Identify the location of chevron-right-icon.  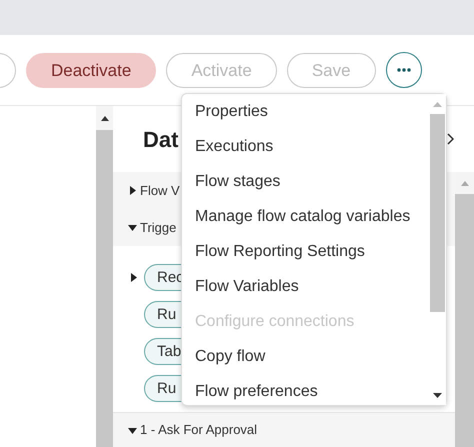
(450, 139).